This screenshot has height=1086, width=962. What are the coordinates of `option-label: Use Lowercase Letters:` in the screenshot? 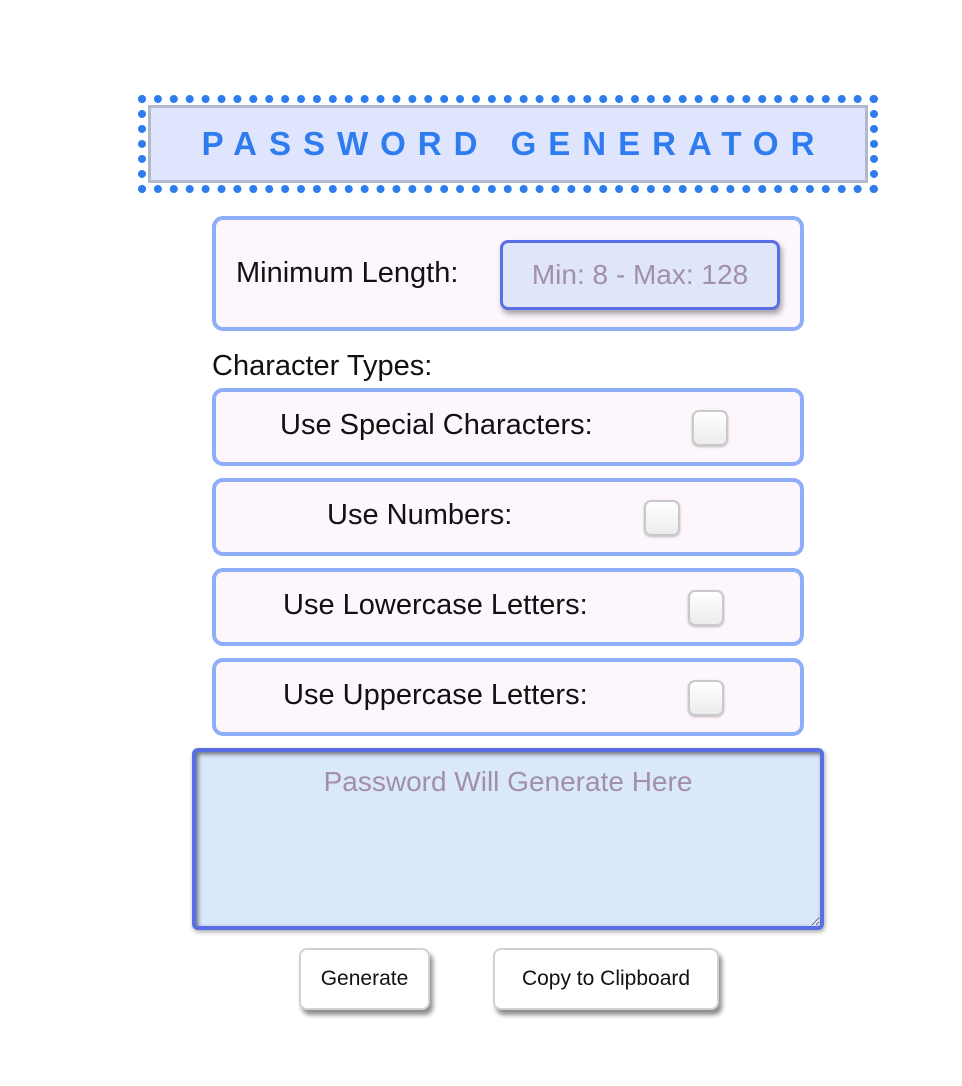 It's located at (435, 605).